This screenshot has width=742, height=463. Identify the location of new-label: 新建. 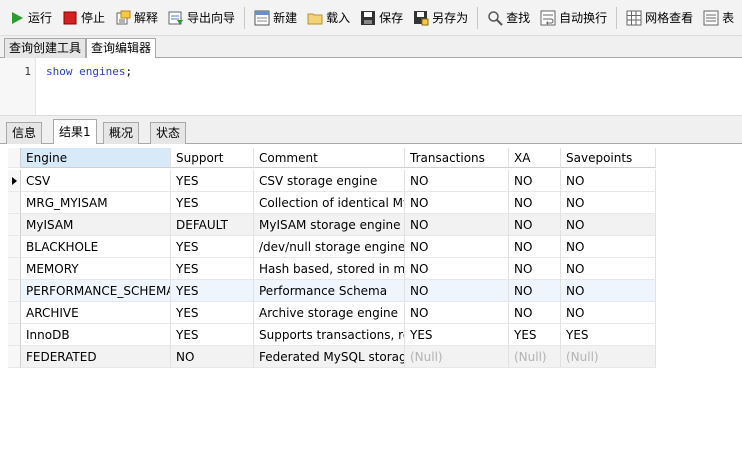
(285, 18).